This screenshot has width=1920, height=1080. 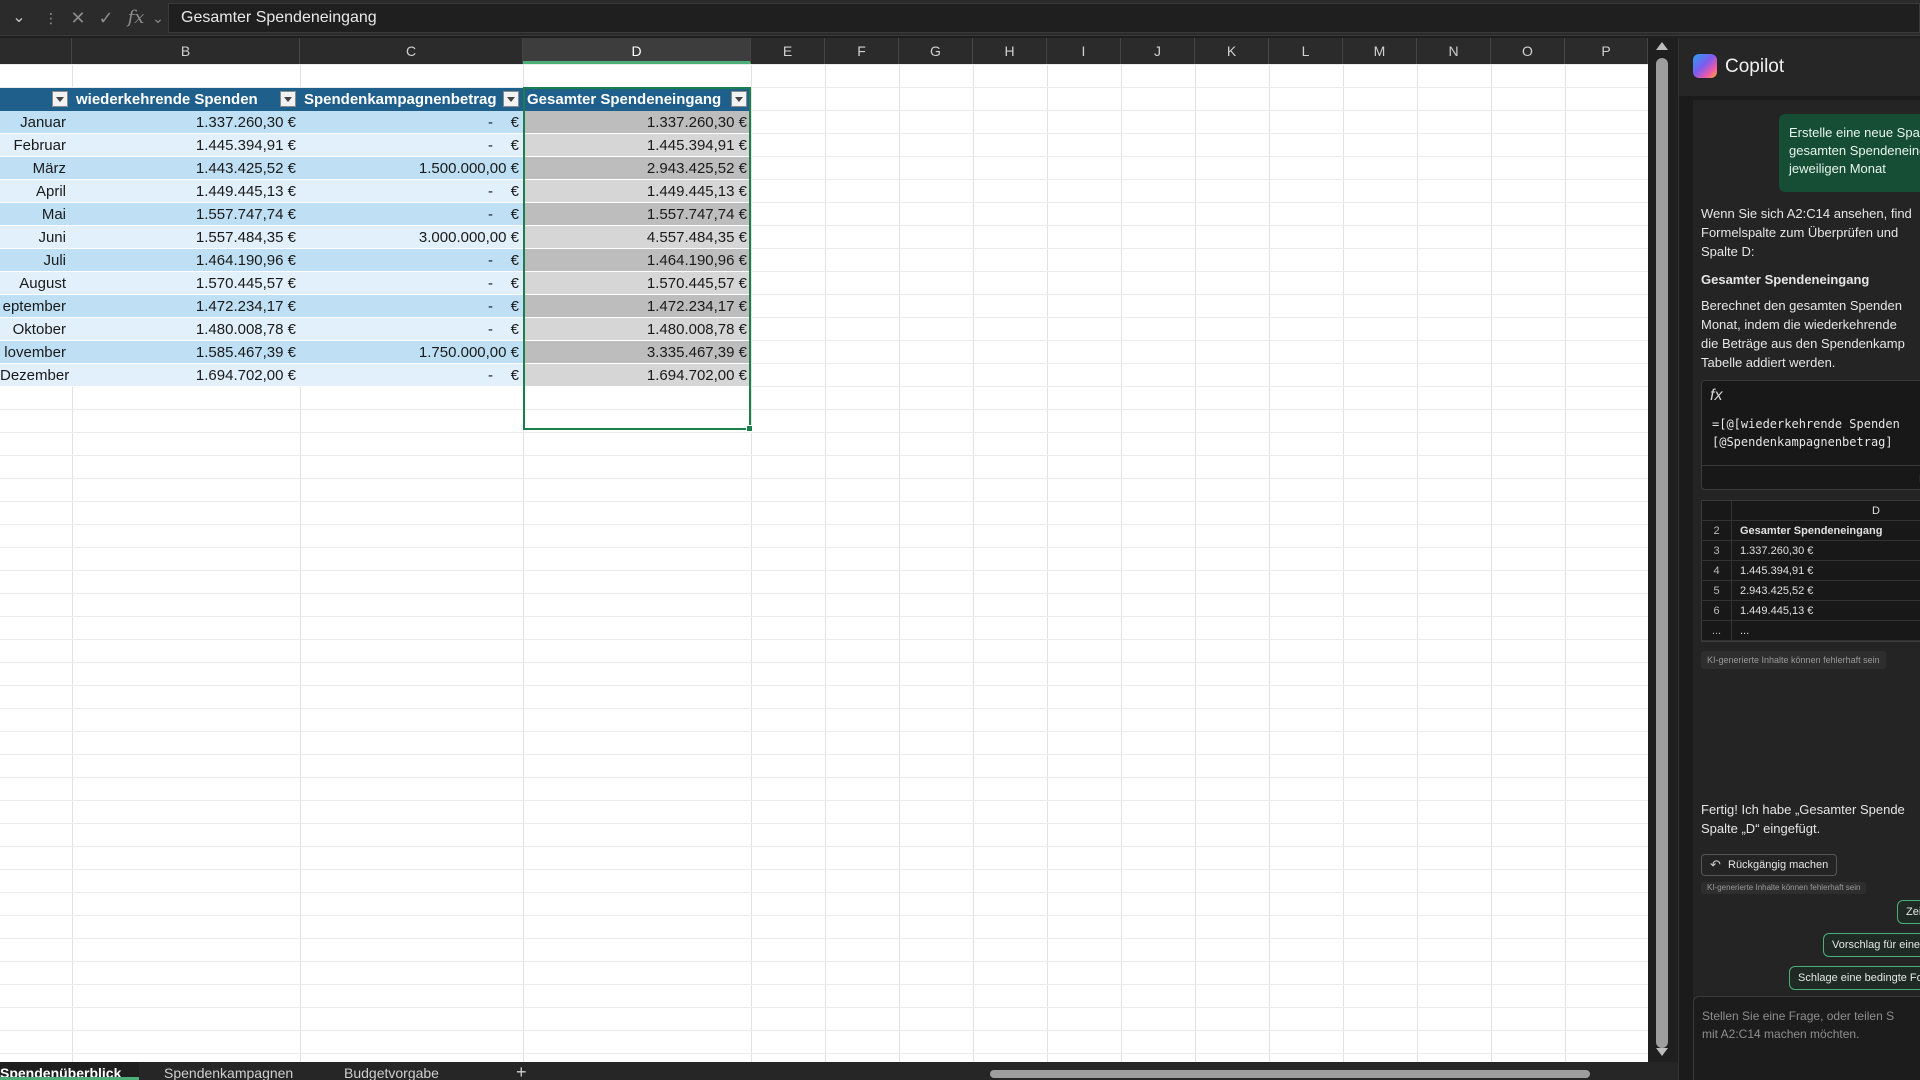 I want to click on column-header-l: L, so click(x=1306, y=51).